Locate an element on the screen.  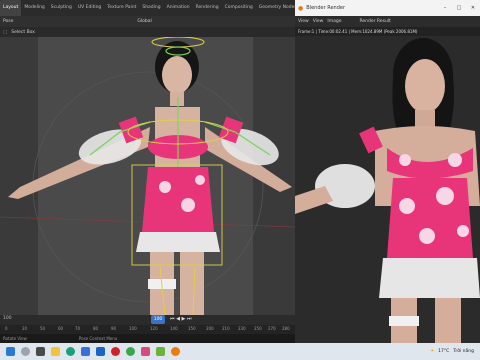
search-icon is located at coordinates (25, 351).